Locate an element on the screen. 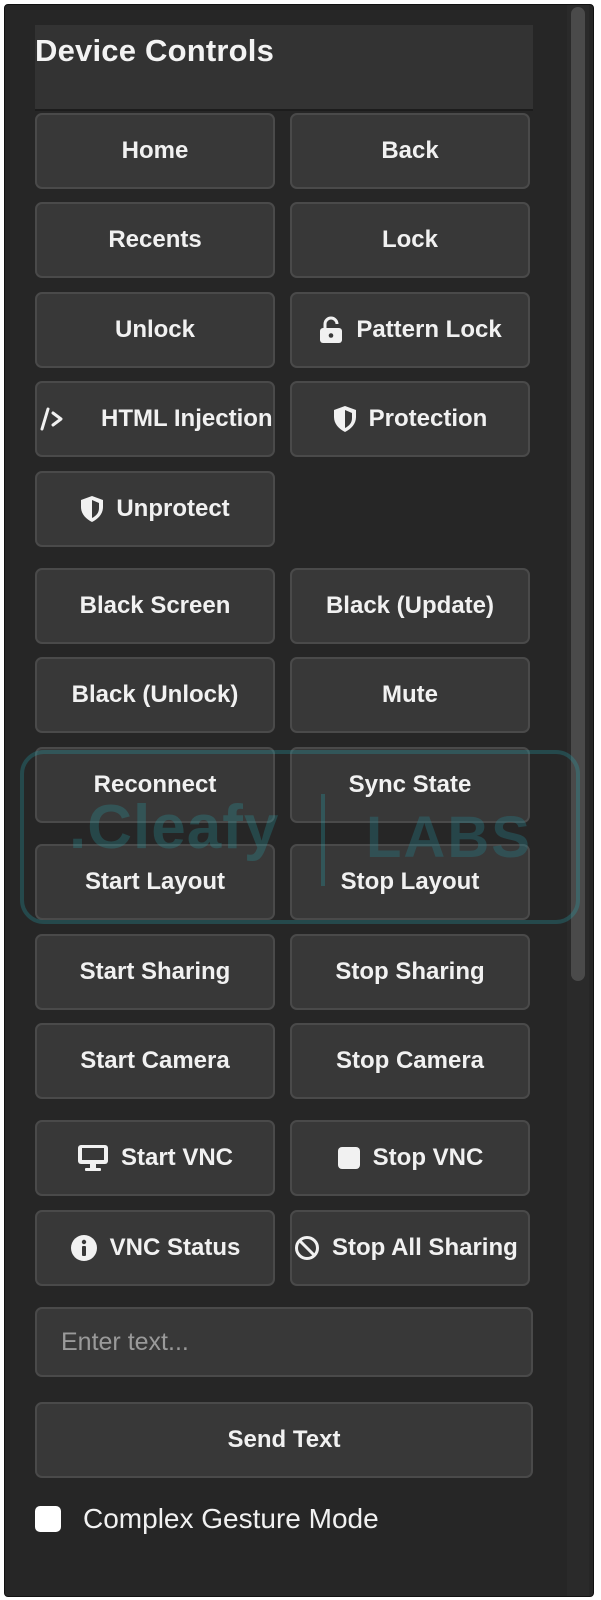 The height and width of the screenshot is (1600, 601). button-label: Stop VNC is located at coordinates (428, 1157).